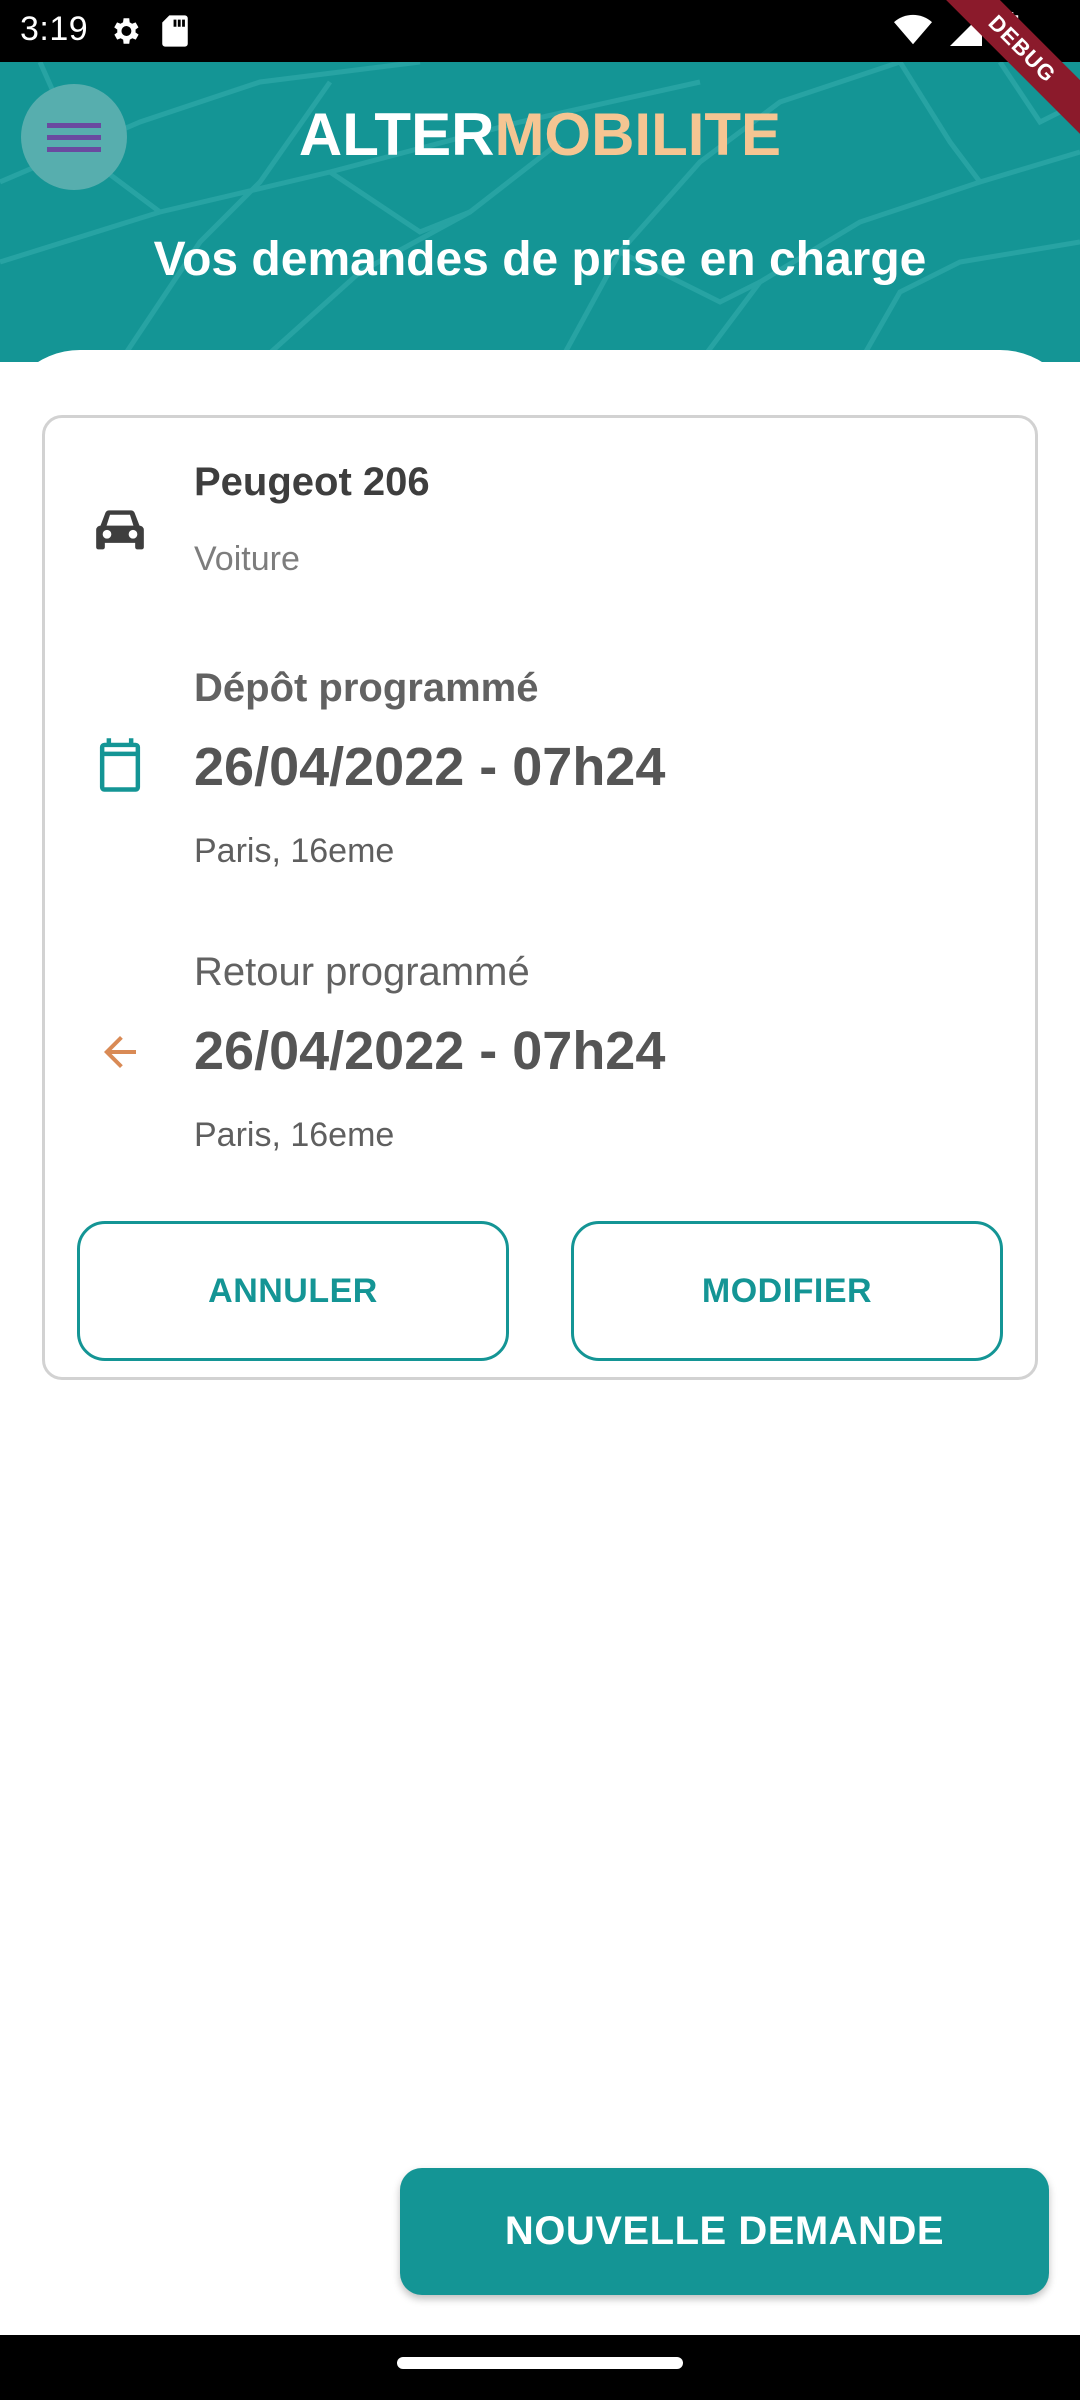 Image resolution: width=1080 pixels, height=2400 pixels. Describe the element at coordinates (638, 134) in the screenshot. I see `brand-name-part2: MOBILITE` at that location.